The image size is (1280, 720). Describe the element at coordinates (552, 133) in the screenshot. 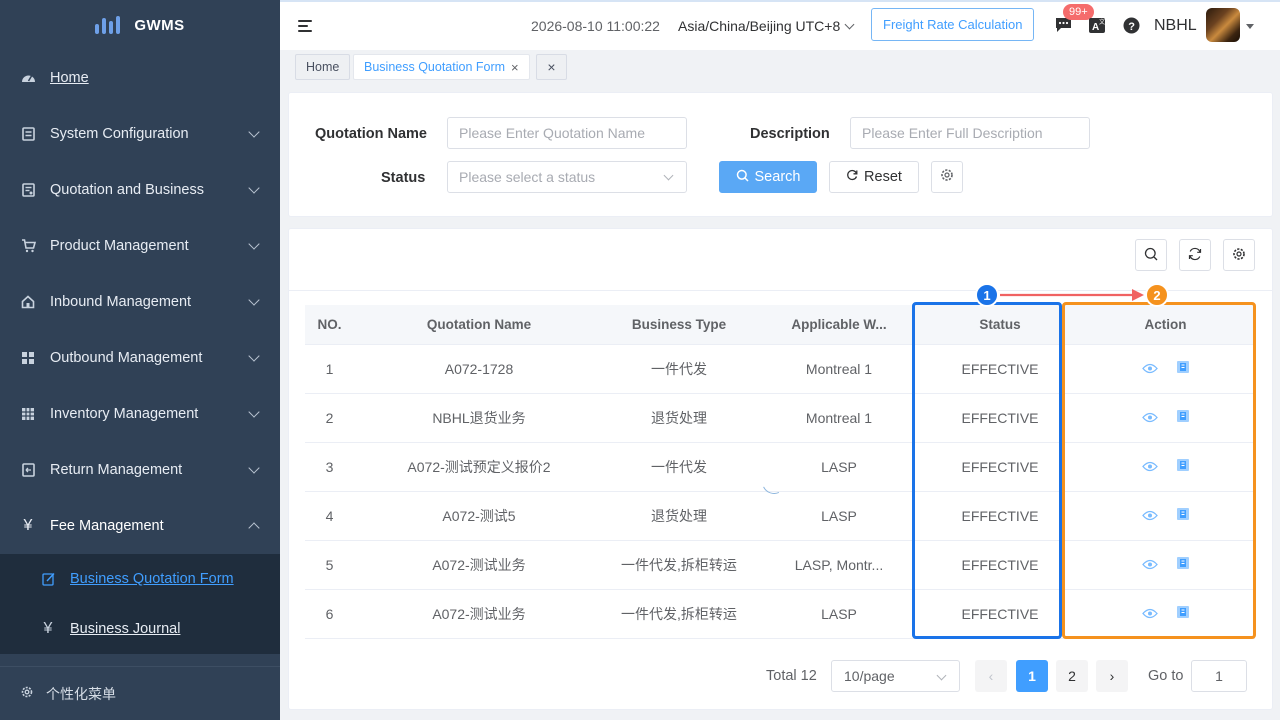

I see `quotation-name-placeholder: Please Enter Quotation Name` at that location.